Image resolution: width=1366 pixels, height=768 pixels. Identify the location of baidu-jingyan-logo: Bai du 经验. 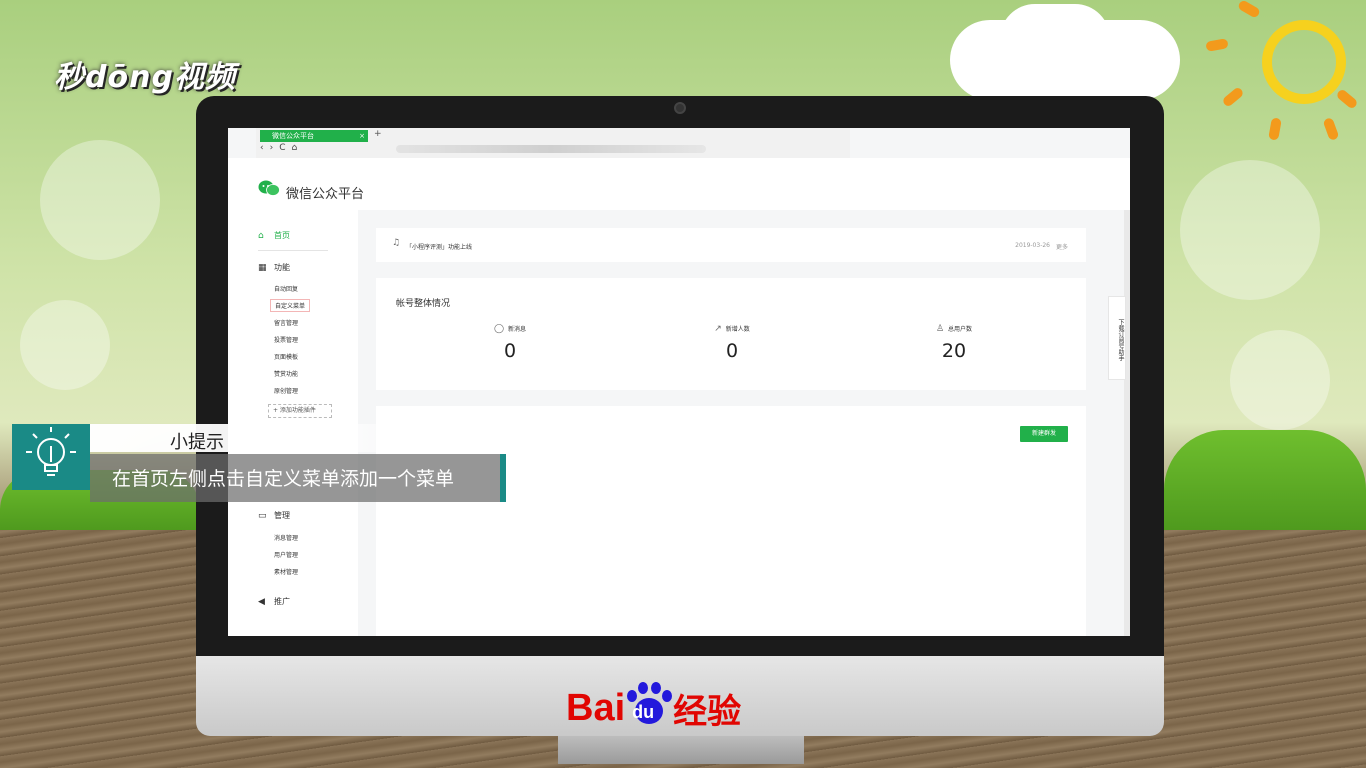
(653, 707).